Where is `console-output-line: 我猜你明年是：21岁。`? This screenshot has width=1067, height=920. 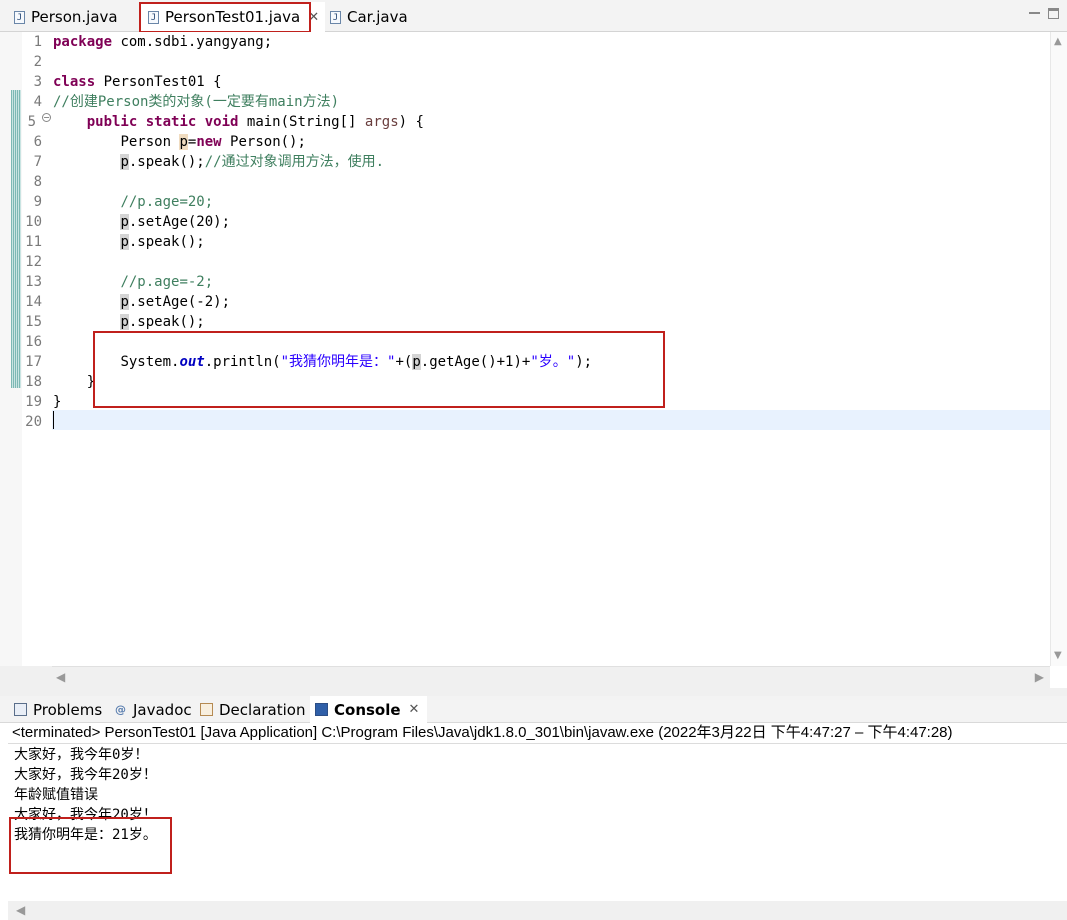 console-output-line: 我猜你明年是：21岁。 is located at coordinates (85, 835).